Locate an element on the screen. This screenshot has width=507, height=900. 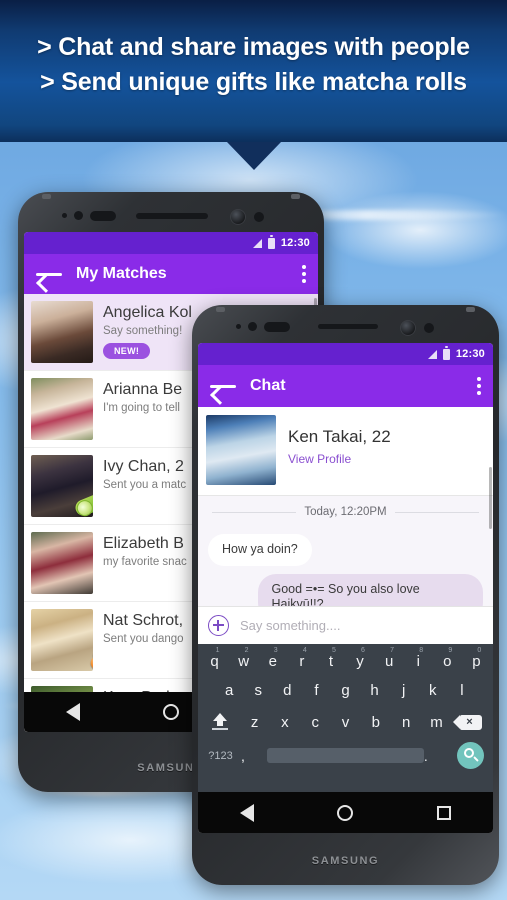
key-v: v is located at coordinates (345, 722).